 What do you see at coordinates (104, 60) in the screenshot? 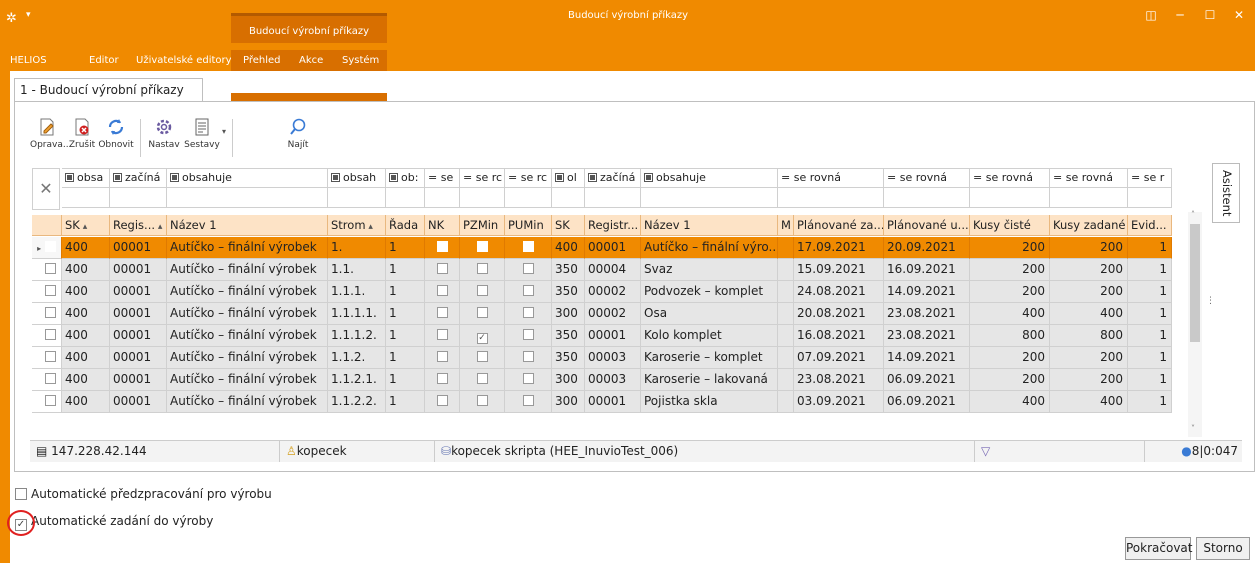
I see `tab-editor: Editor` at bounding box center [104, 60].